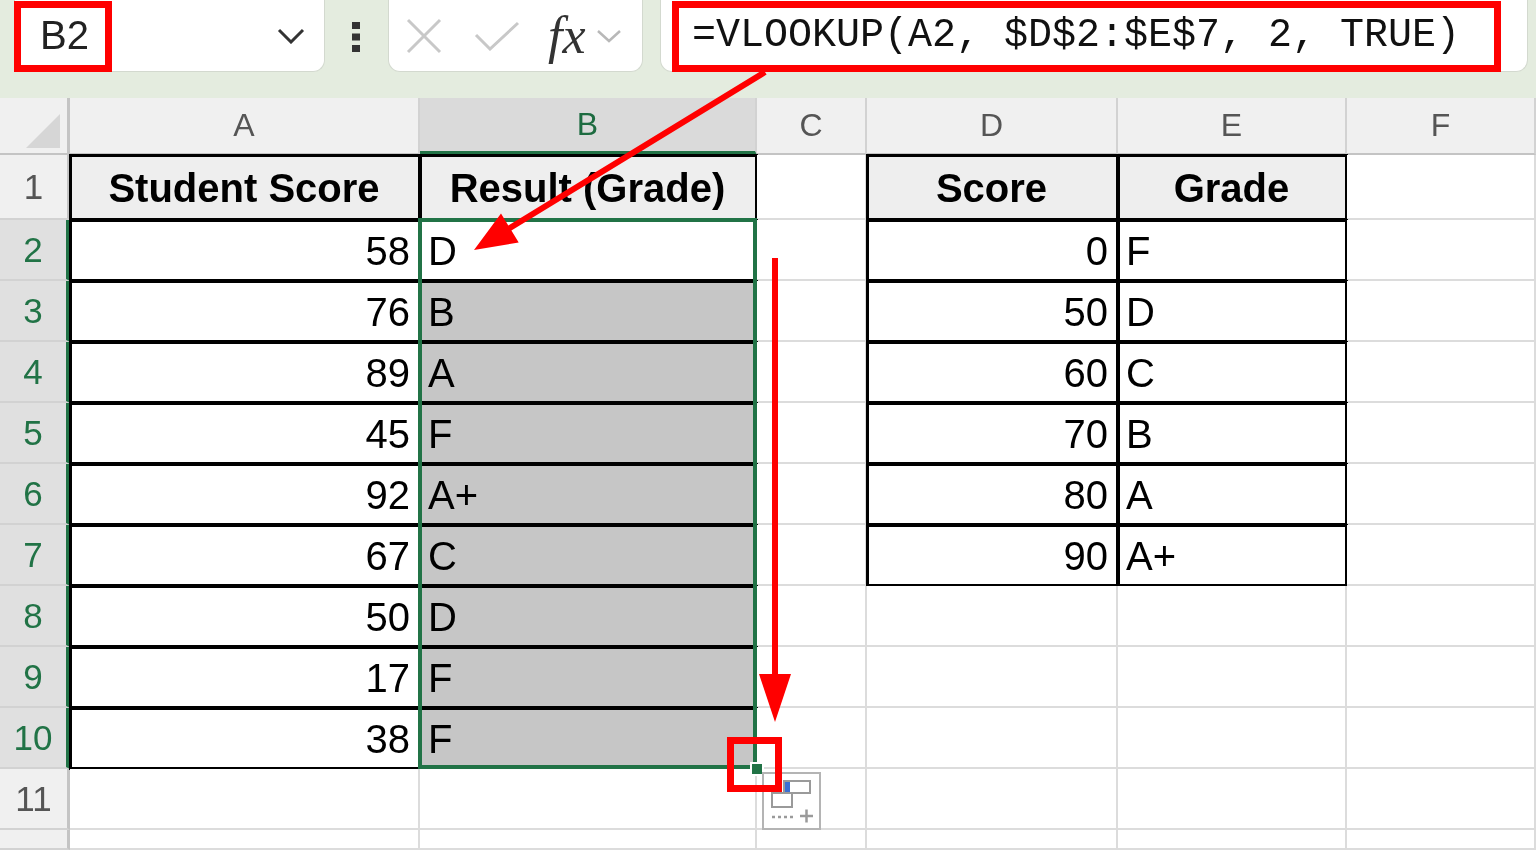  Describe the element at coordinates (992, 126) in the screenshot. I see `column-header: D` at that location.